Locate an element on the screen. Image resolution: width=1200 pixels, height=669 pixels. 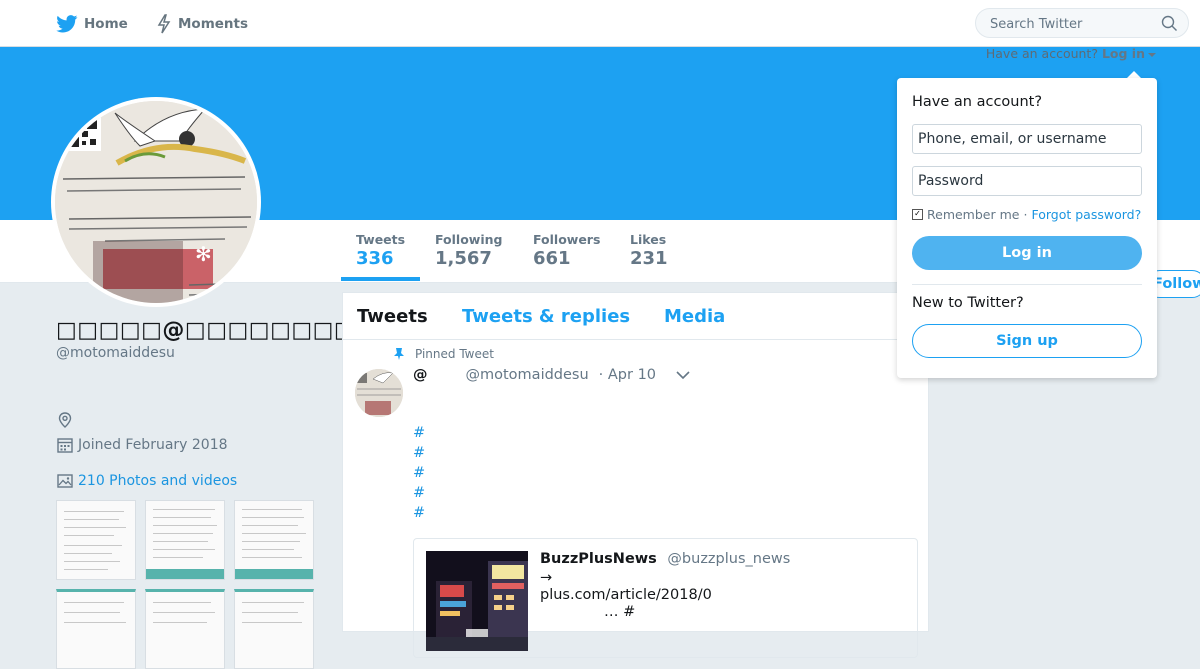
chevron-down-icon is located at coordinates (683, 375).